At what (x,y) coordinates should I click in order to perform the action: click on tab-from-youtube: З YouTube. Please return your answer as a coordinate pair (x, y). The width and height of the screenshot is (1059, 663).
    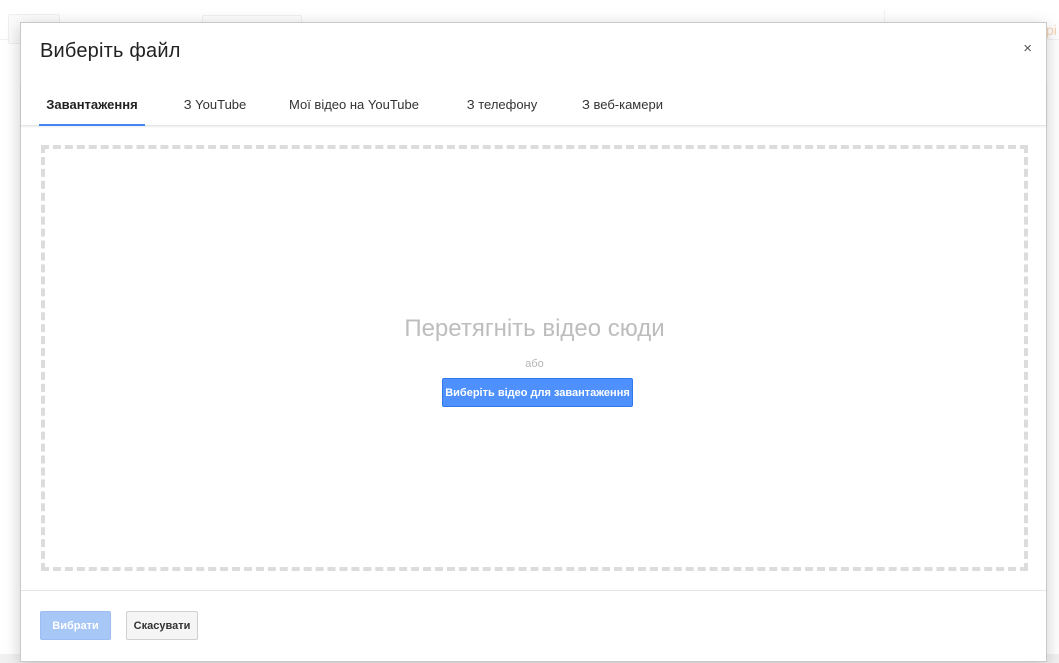
    Looking at the image, I should click on (215, 104).